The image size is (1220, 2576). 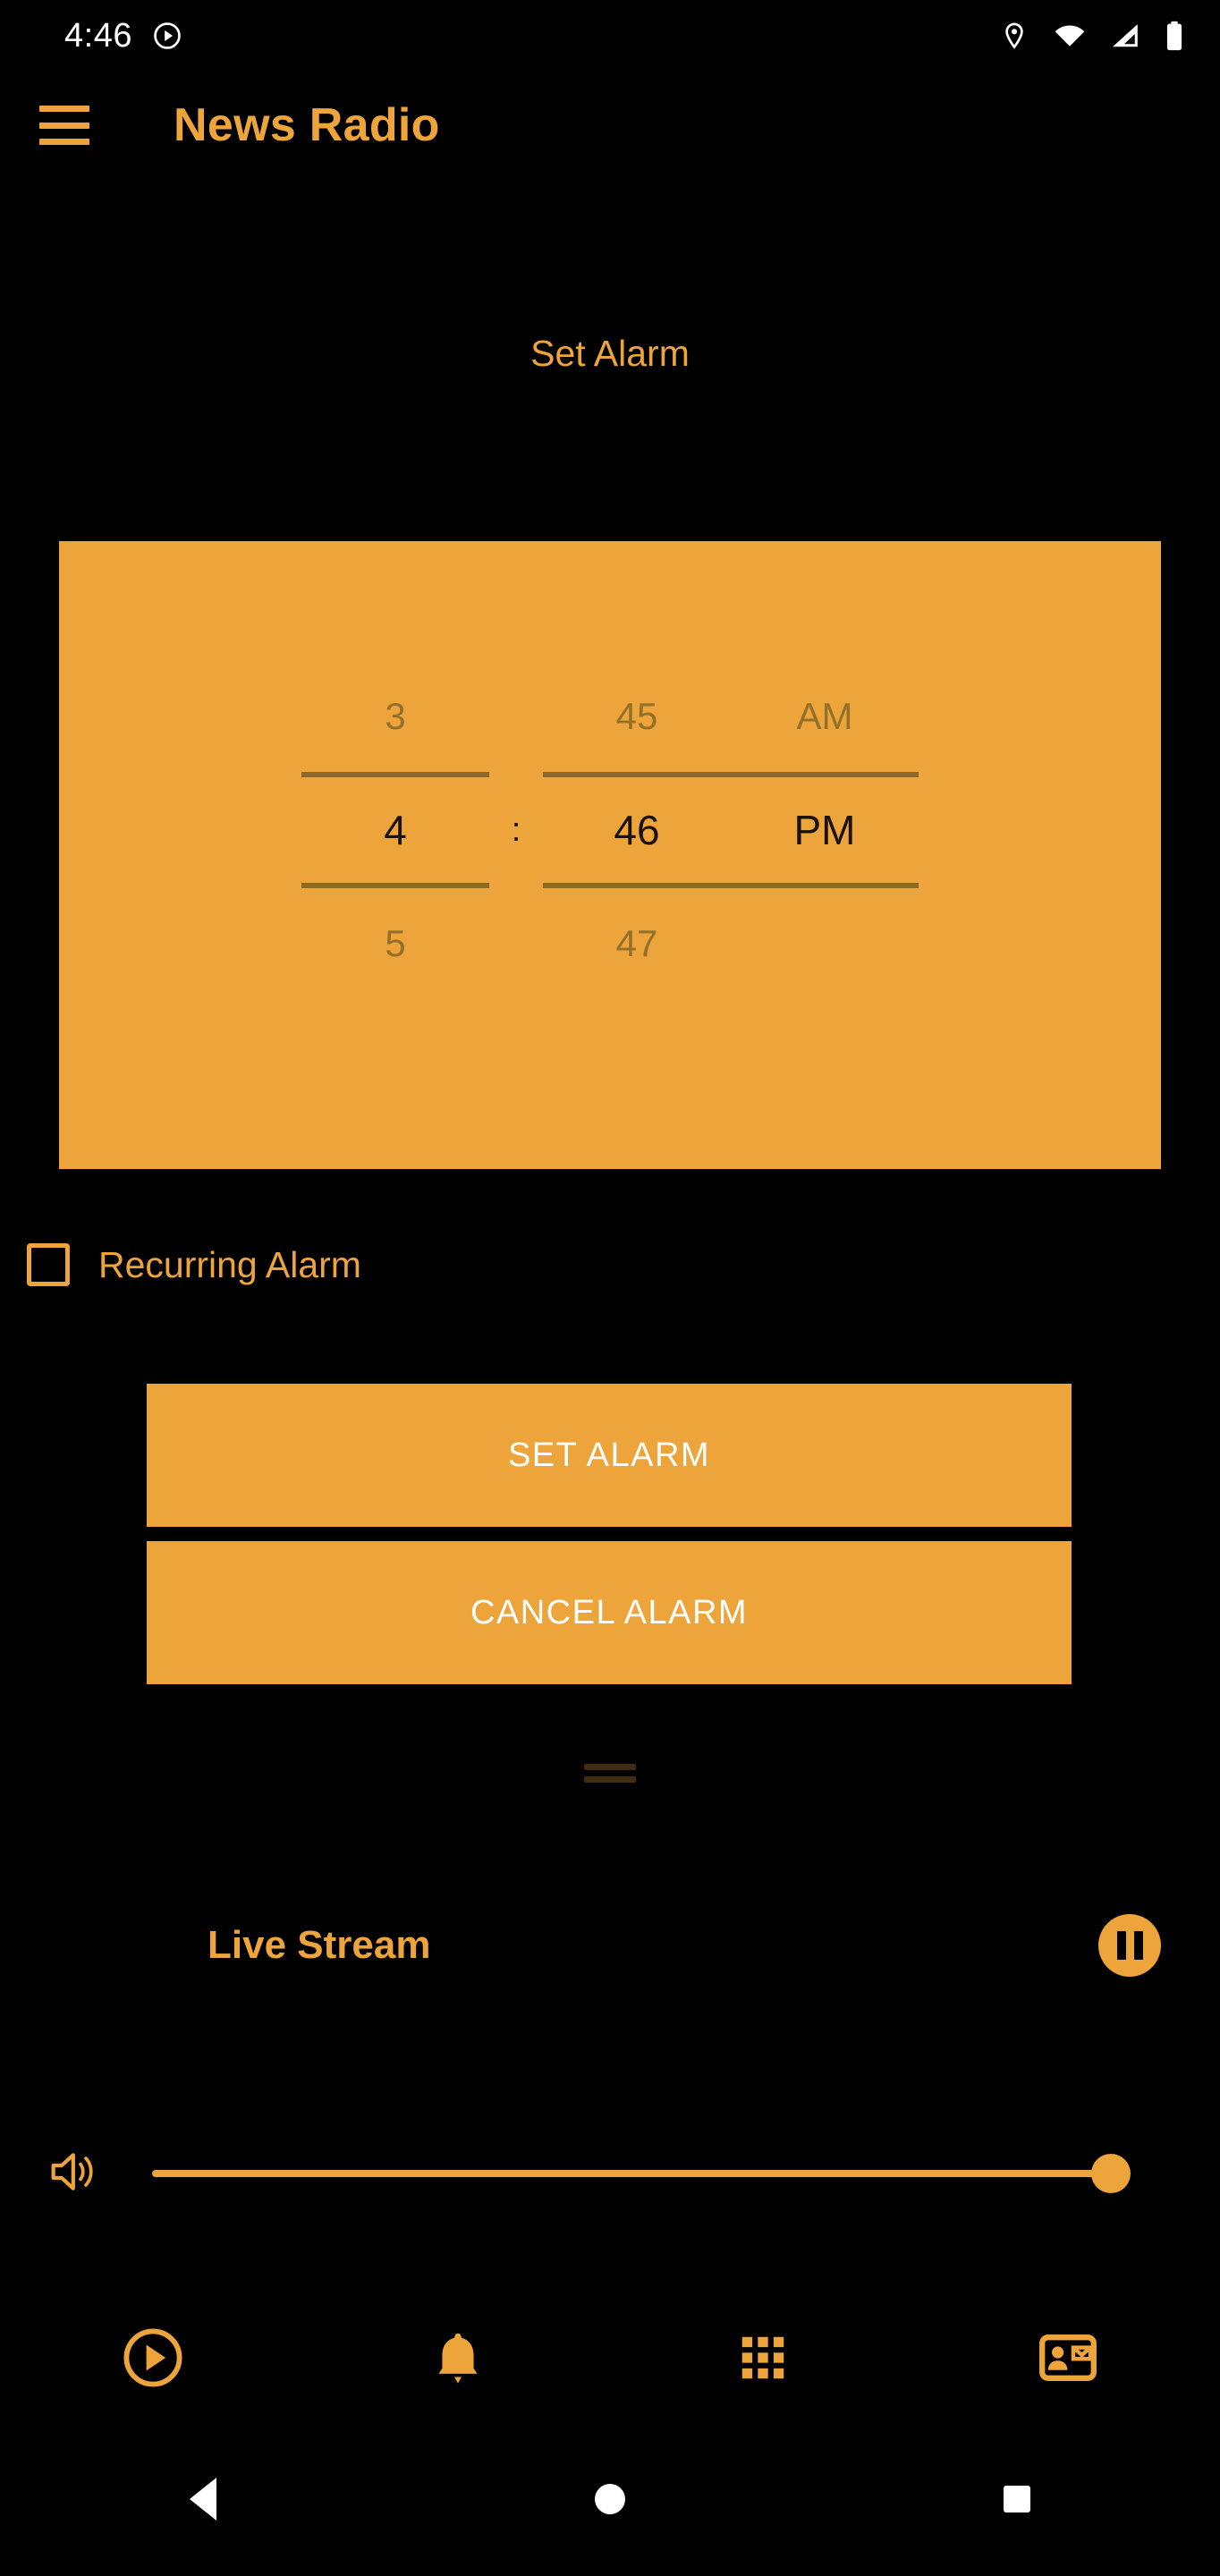 I want to click on hour-next-value: 5, so click(x=395, y=943).